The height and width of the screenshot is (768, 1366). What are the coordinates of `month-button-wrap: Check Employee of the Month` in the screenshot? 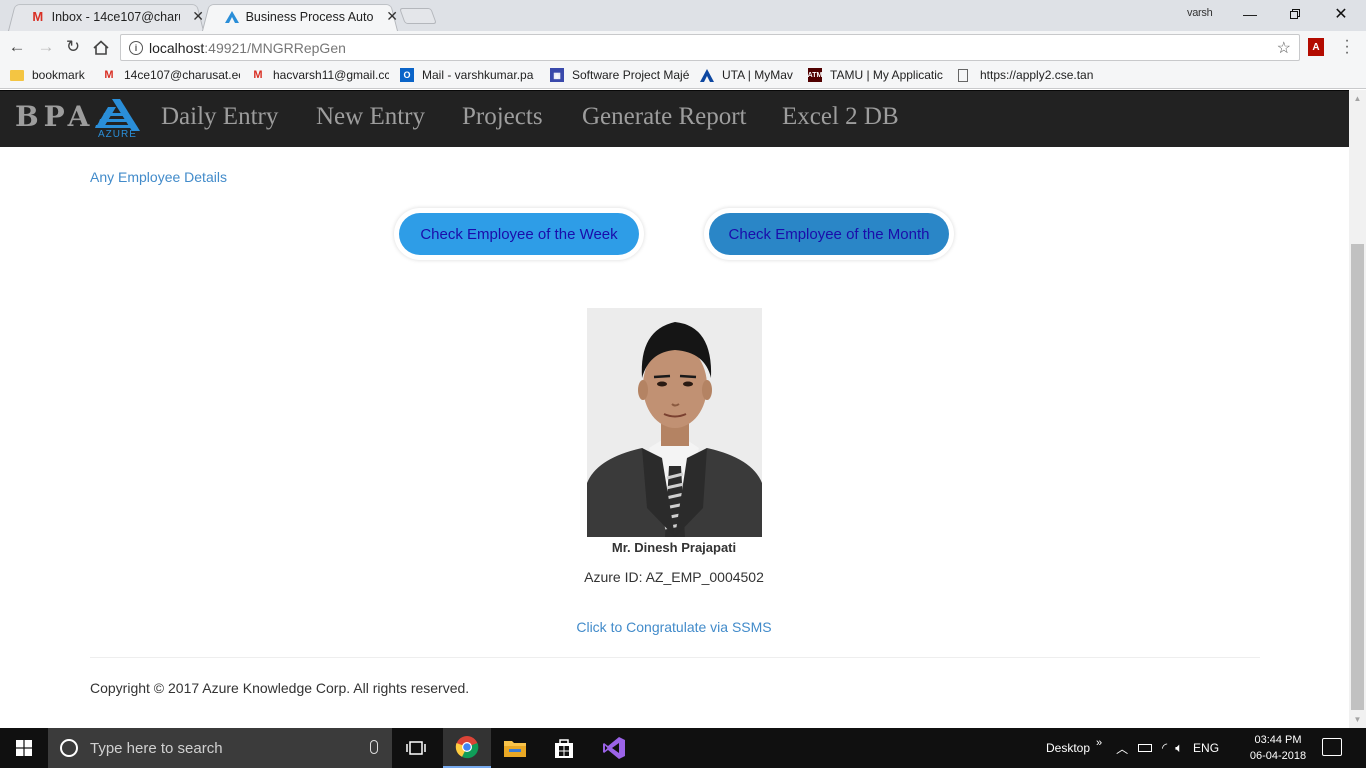 It's located at (829, 234).